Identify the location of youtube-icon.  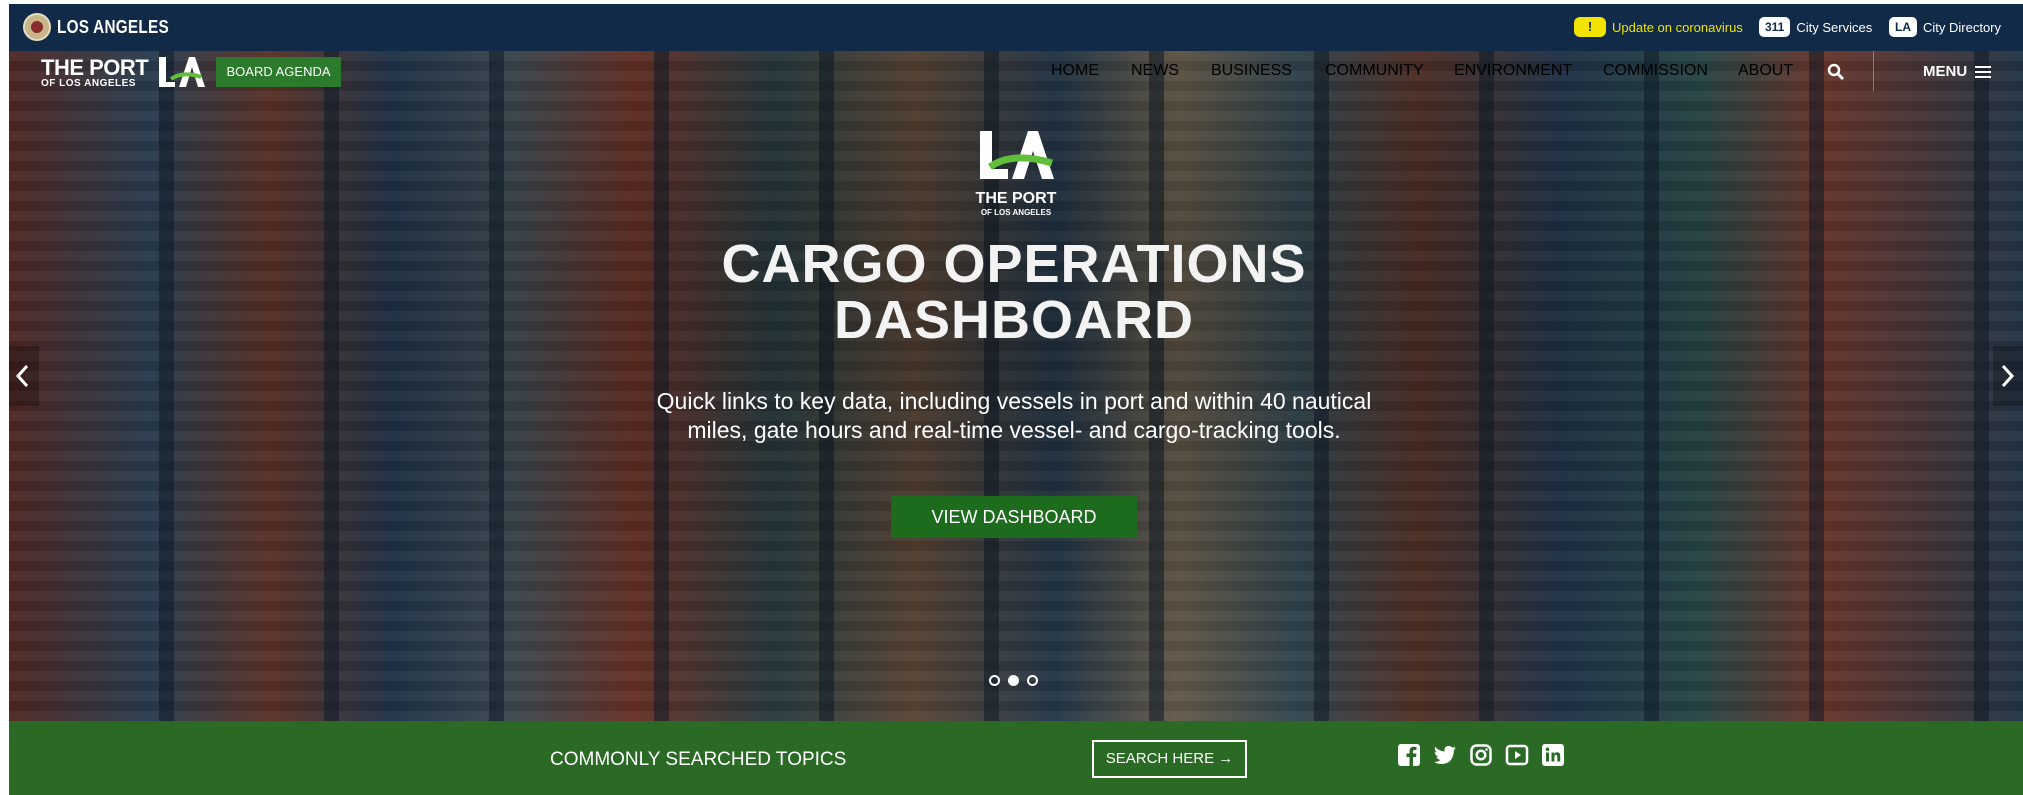
(1517, 755).